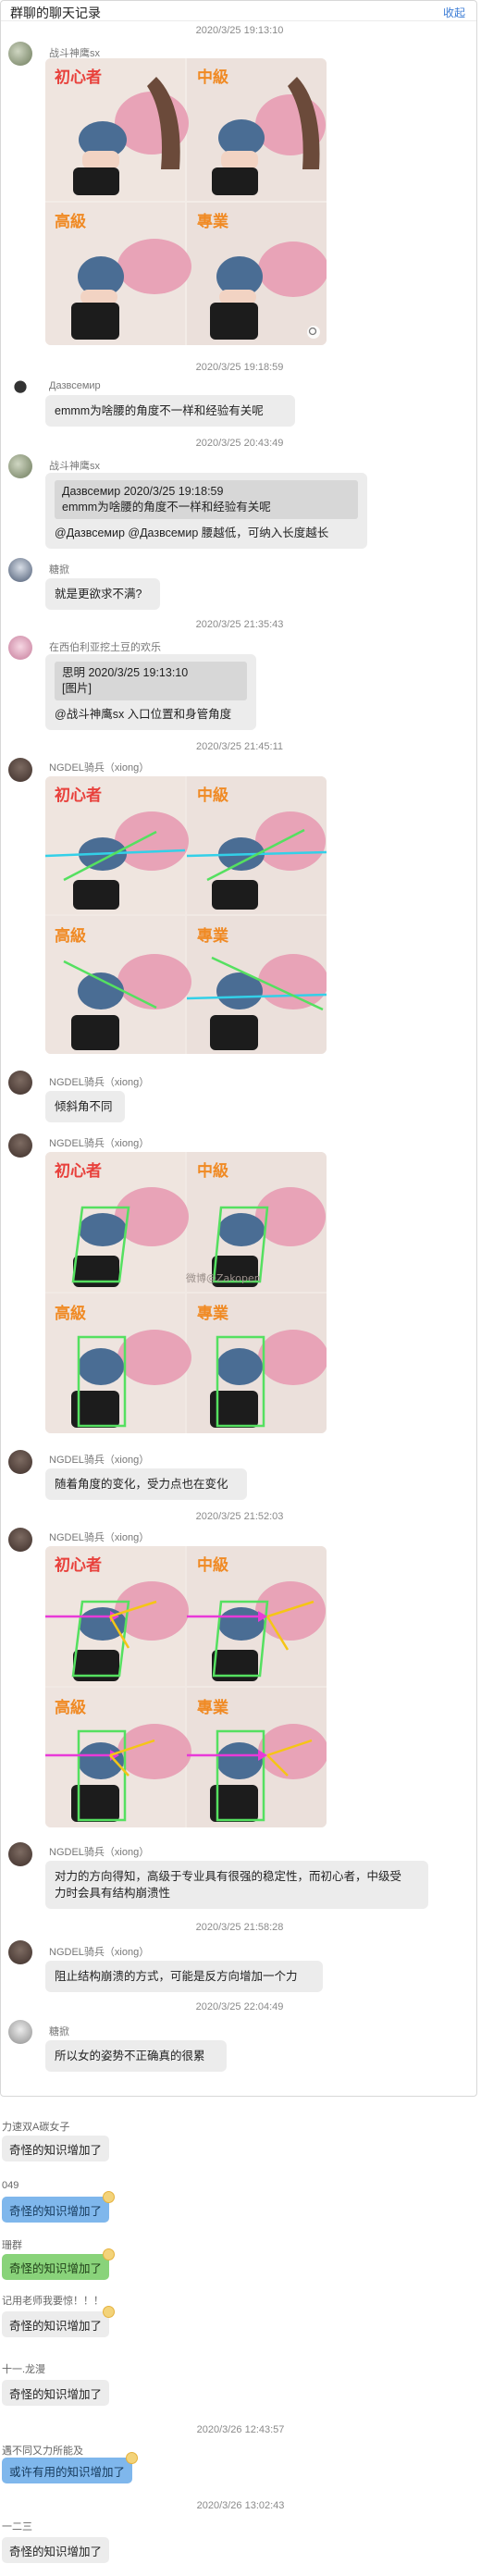  I want to click on page-title: 群聊的聊天记录, so click(55, 13).